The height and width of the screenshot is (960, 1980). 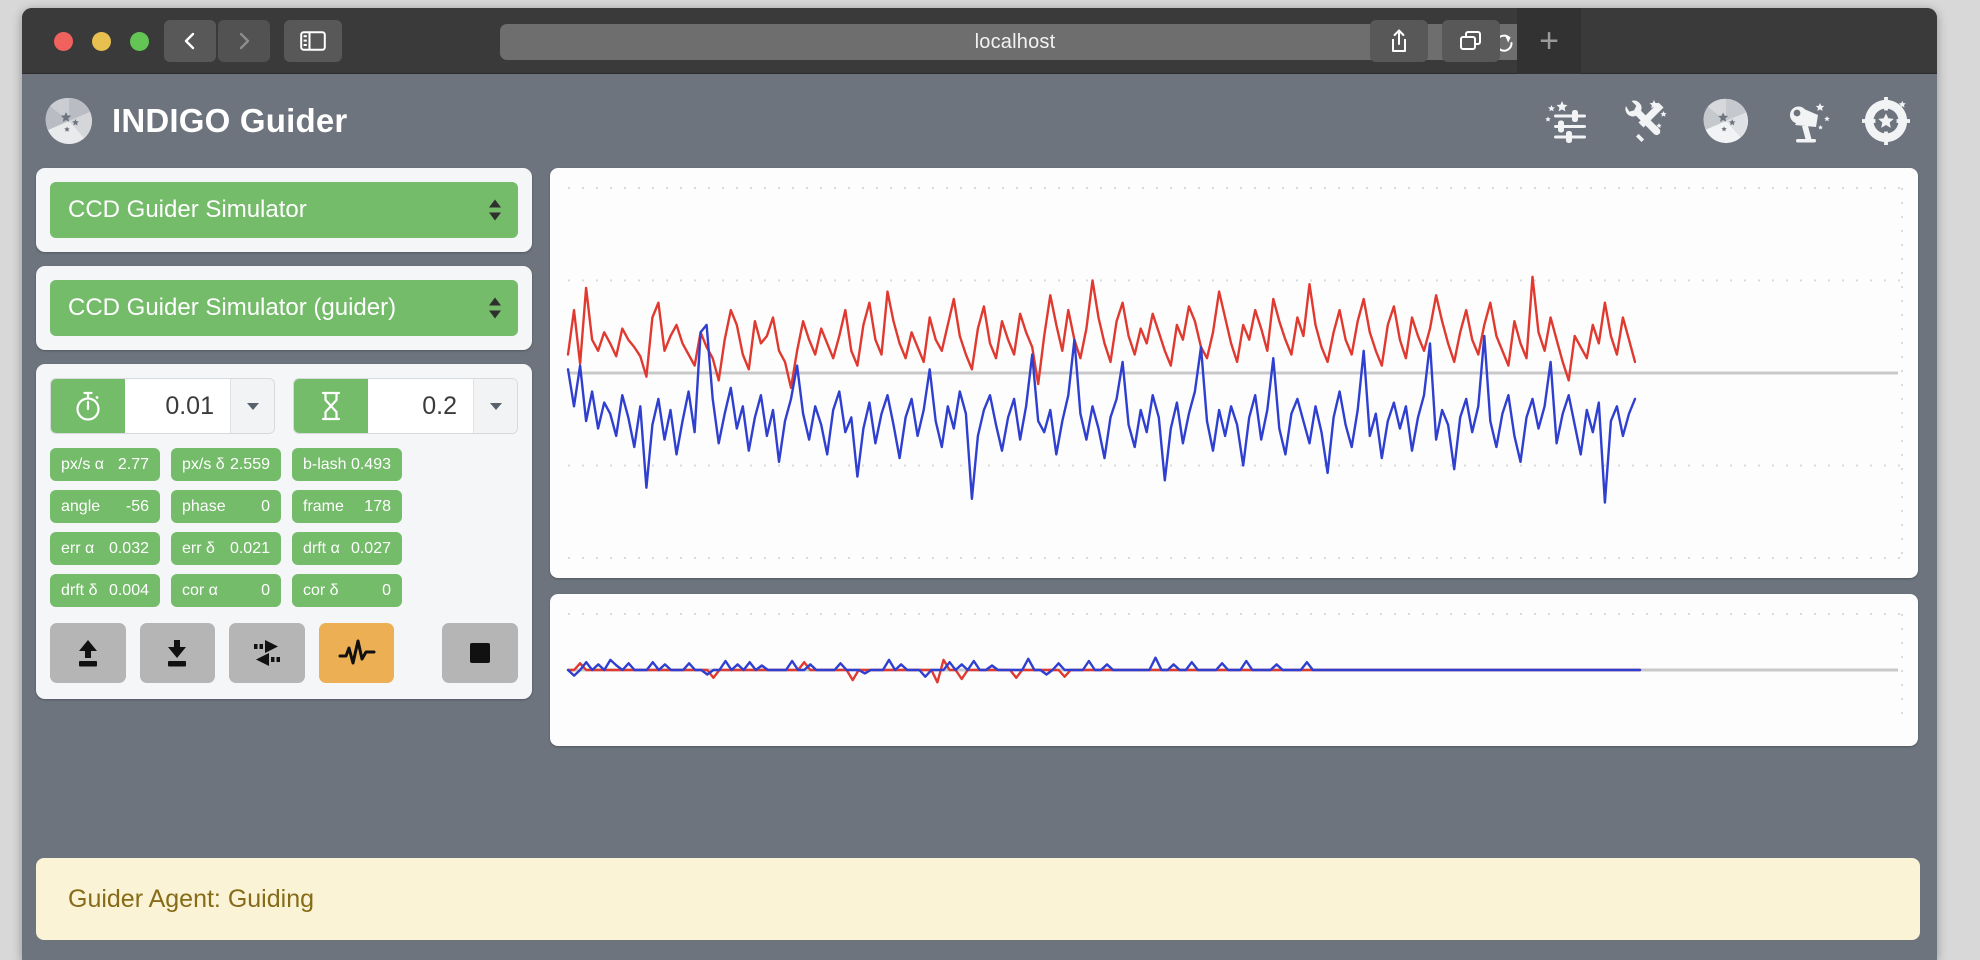 I want to click on status-badge: angle -56, so click(x=105, y=506).